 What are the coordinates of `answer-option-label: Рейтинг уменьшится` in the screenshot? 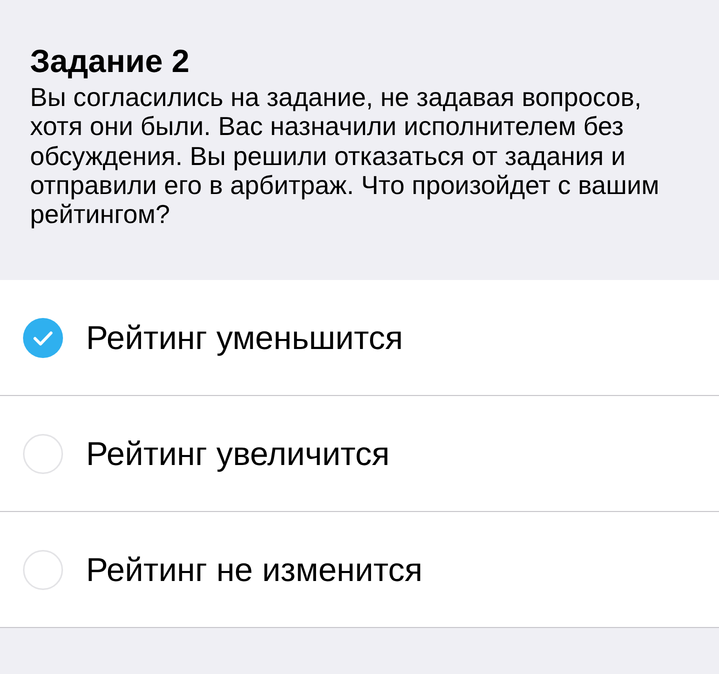 It's located at (244, 338).